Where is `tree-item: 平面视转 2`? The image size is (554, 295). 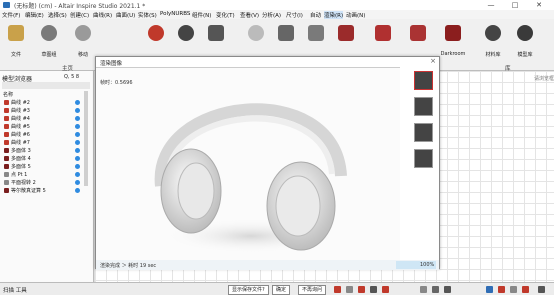 tree-item: 平面视转 2 is located at coordinates (20, 182).